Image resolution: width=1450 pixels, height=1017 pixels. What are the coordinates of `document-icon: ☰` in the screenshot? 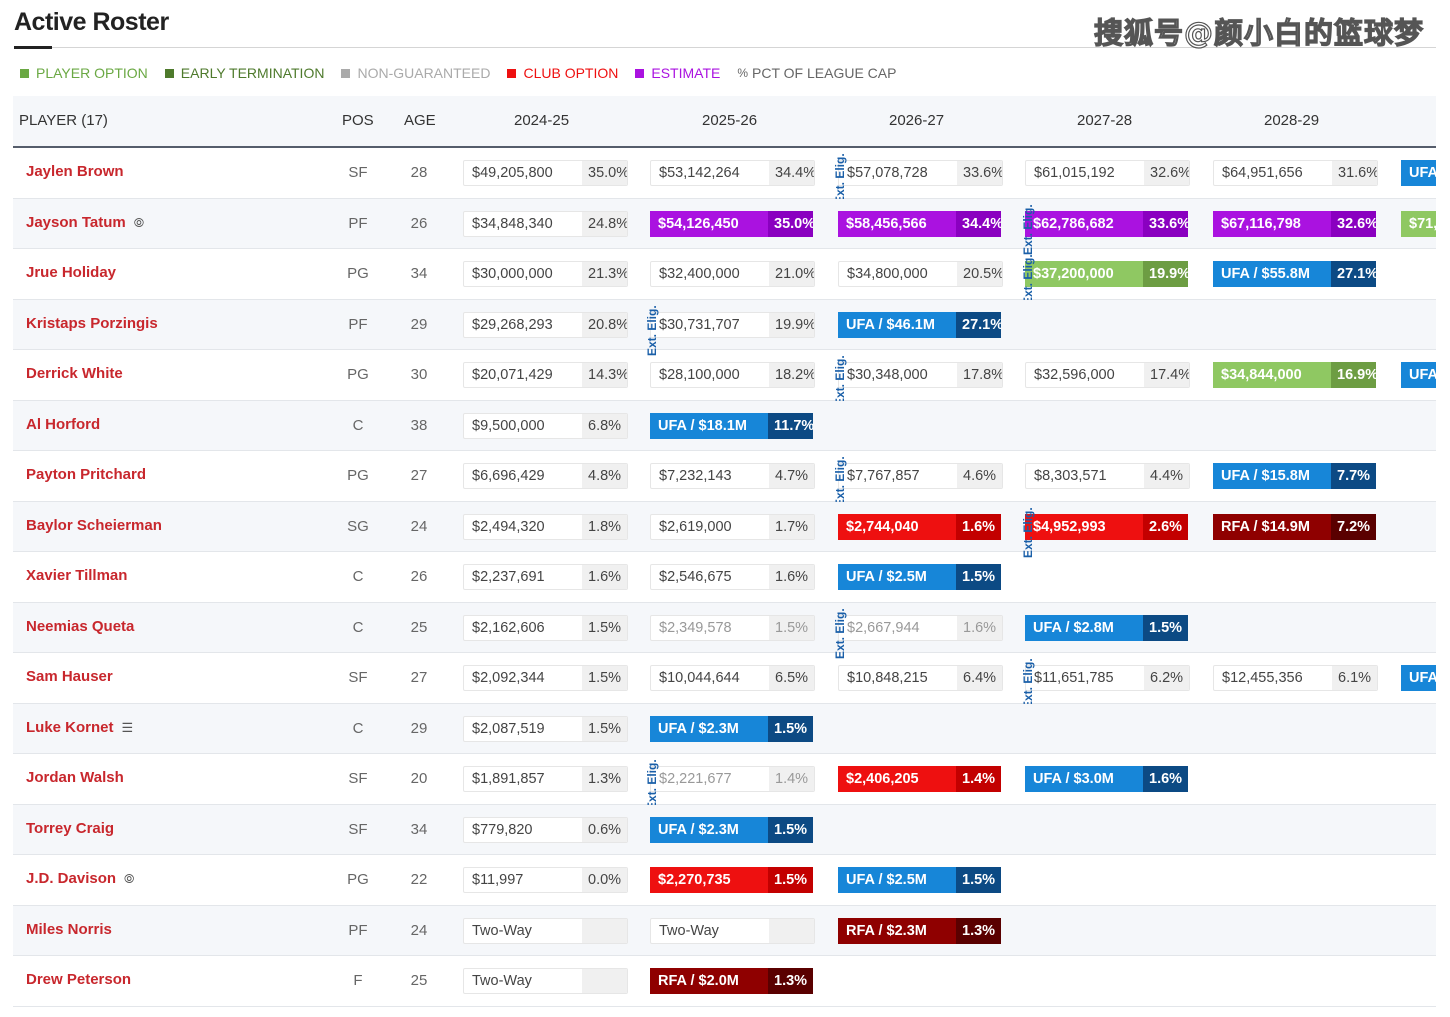 It's located at (128, 728).